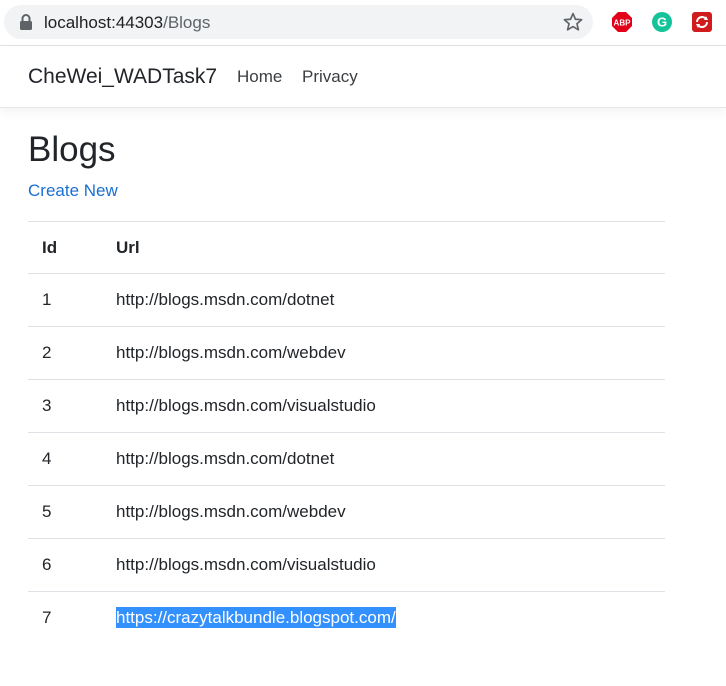 Image resolution: width=726 pixels, height=686 pixels. I want to click on cell-id: 5, so click(65, 512).